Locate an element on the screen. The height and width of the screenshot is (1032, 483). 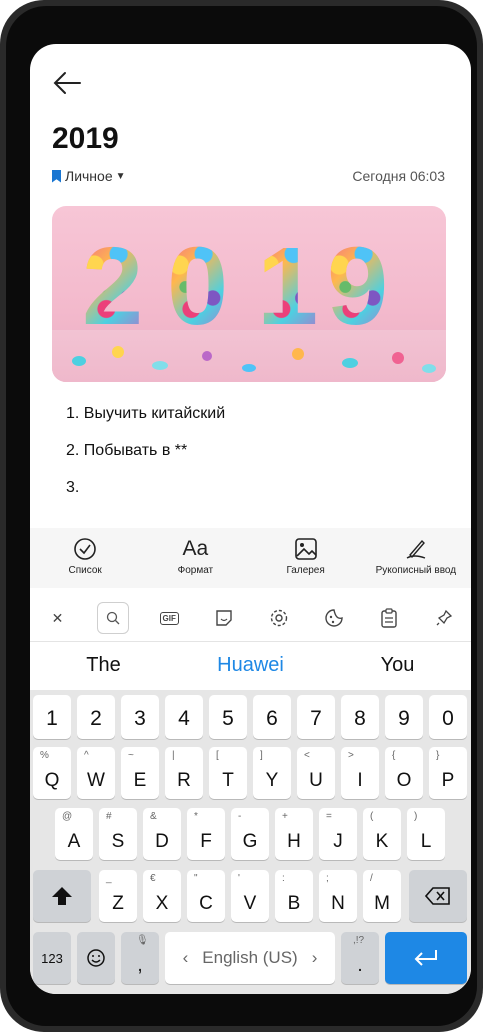
note-body: 1. Выучить китайский 2. Побывать в ** 3. is located at coordinates (145, 459).